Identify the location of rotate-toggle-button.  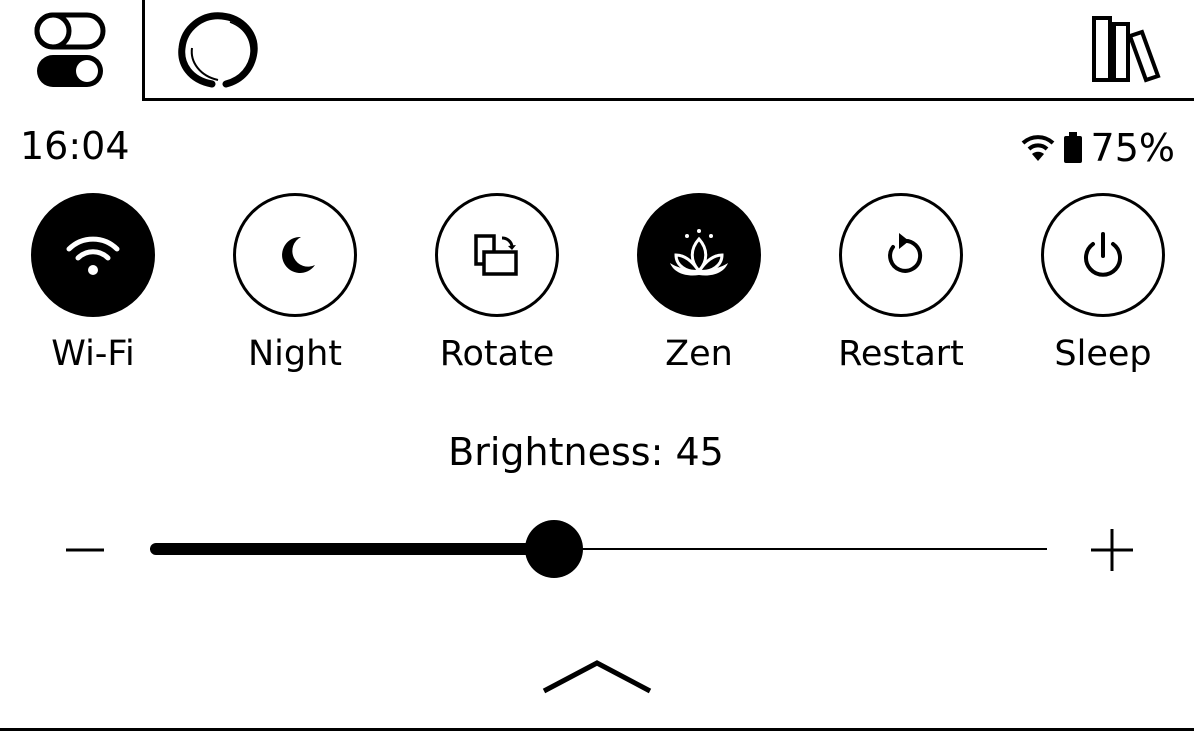
(497, 255).